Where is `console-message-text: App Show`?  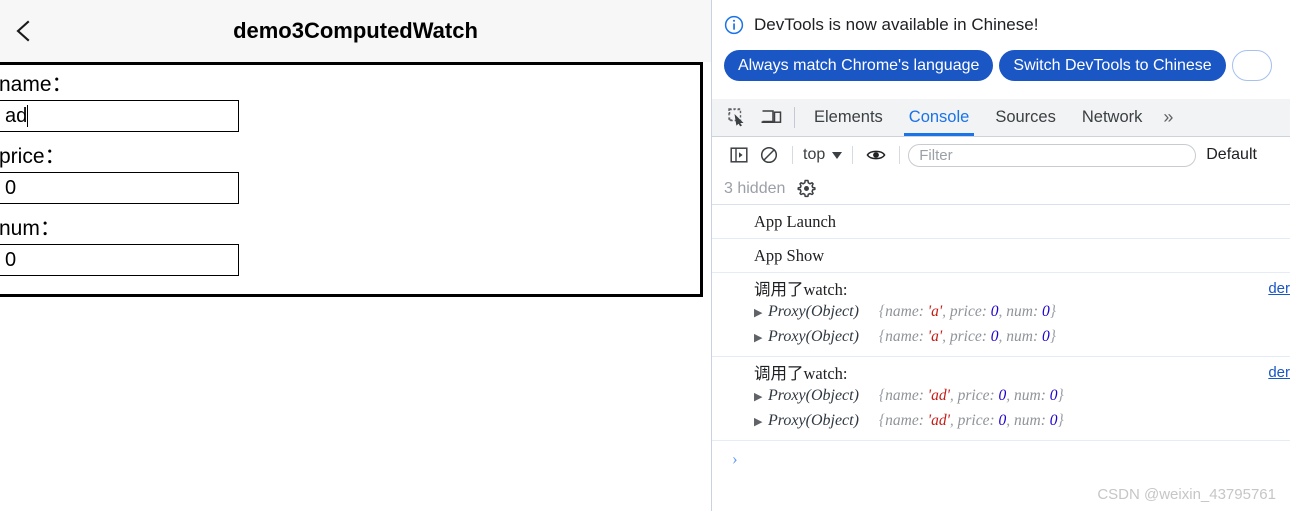 console-message-text: App Show is located at coordinates (789, 255).